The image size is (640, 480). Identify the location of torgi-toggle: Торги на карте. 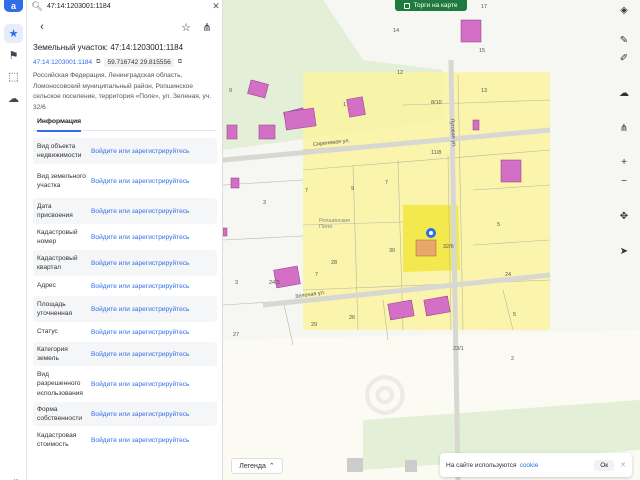
(431, 5).